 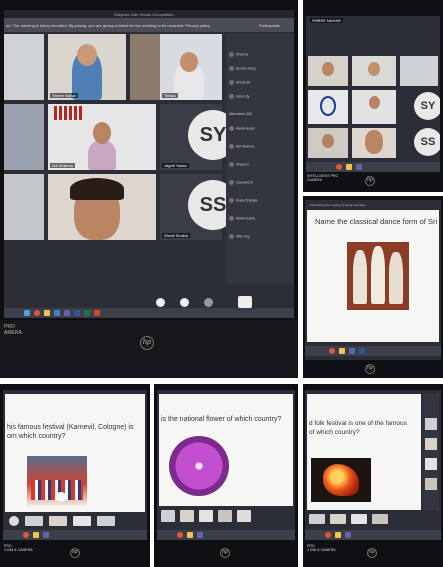 I want to click on quiz-slide: is the national flower of which country?, so click(x=226, y=450).